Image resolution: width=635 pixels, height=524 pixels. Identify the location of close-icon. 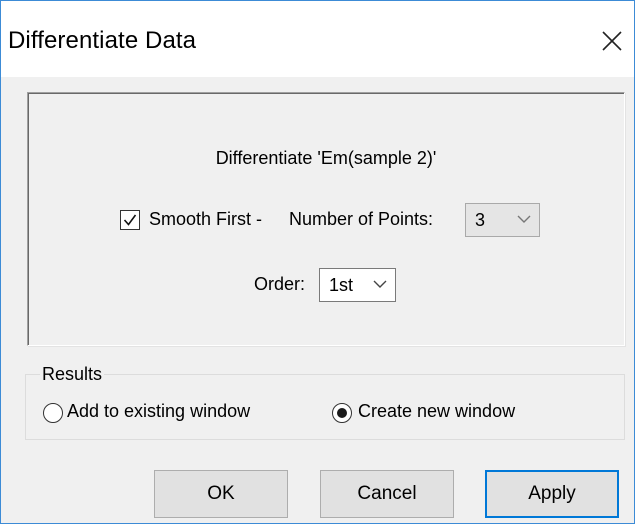
(612, 41).